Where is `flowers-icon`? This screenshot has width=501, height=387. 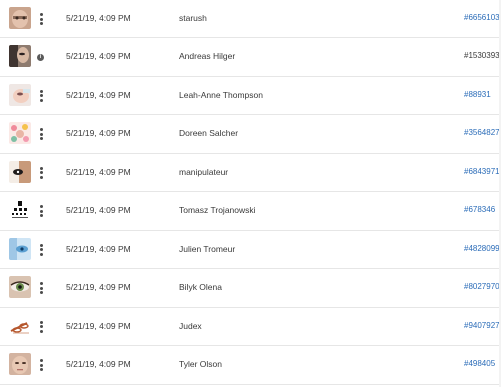
flowers-icon is located at coordinates (20, 133).